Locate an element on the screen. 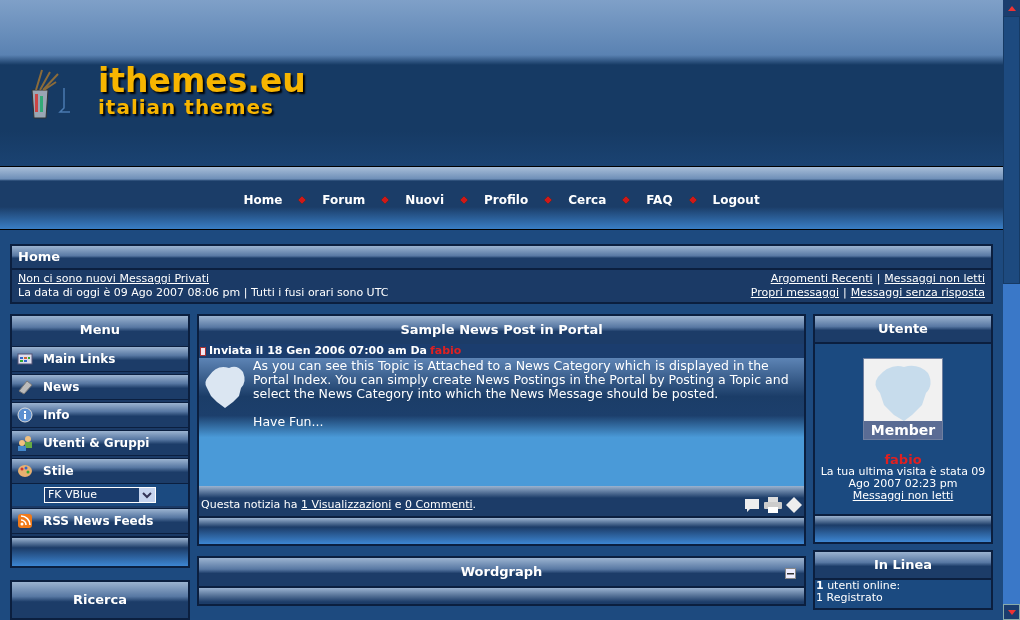 This screenshot has width=1020, height=620. scrollbar-thumb is located at coordinates (1011, 150).